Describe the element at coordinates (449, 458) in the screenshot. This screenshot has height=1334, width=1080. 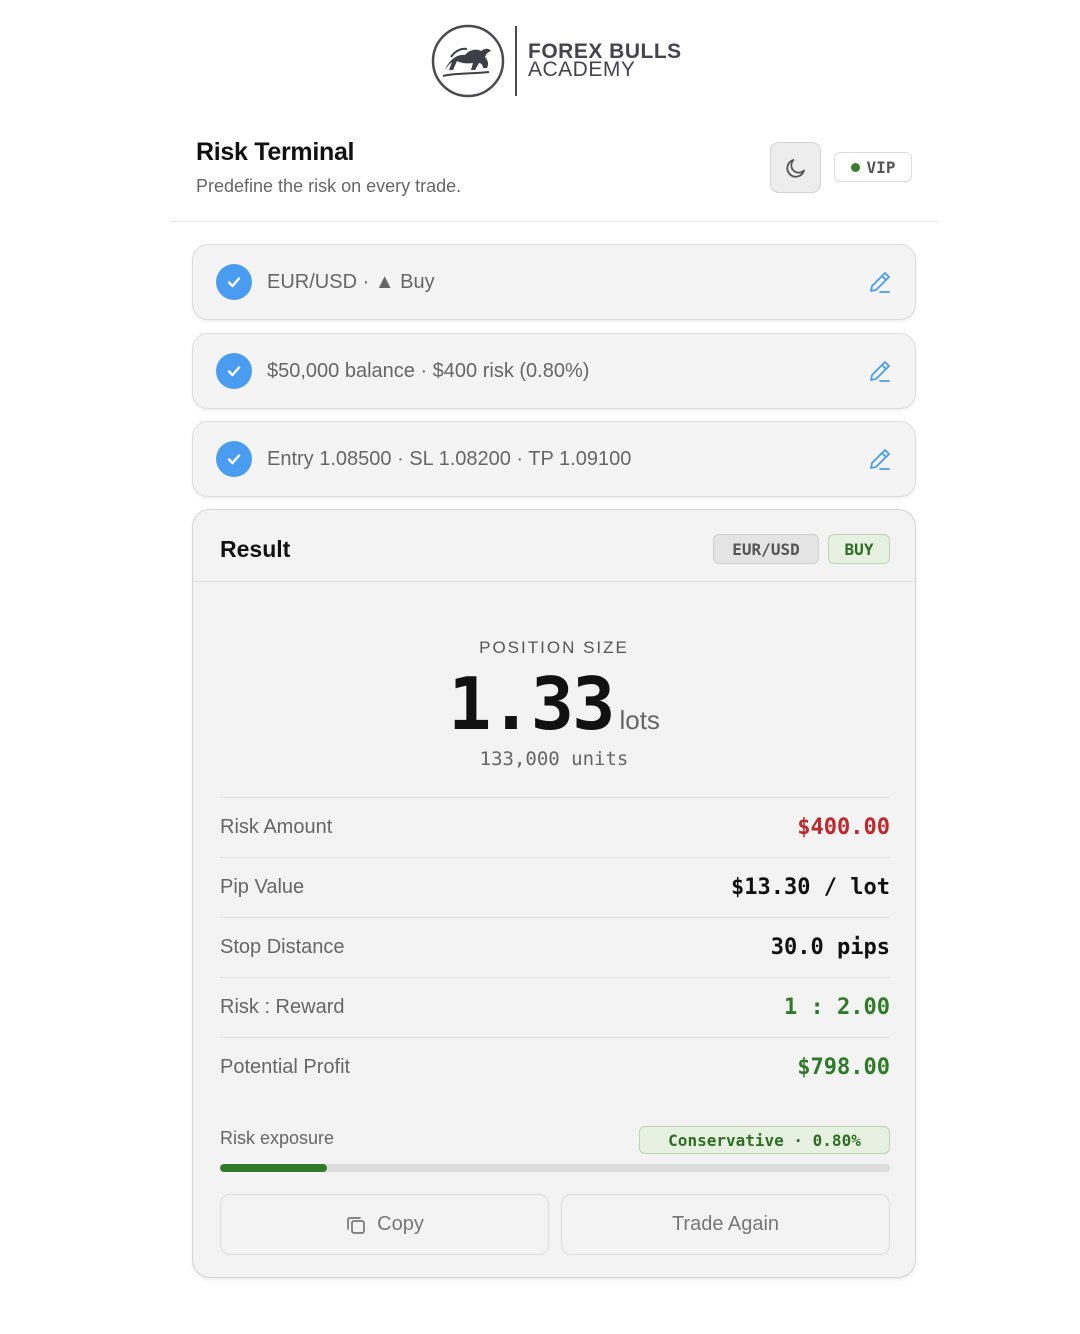
I see `step-levels-text: Entry 1.08500 · SL 1.08200 · TP 1.09100` at that location.